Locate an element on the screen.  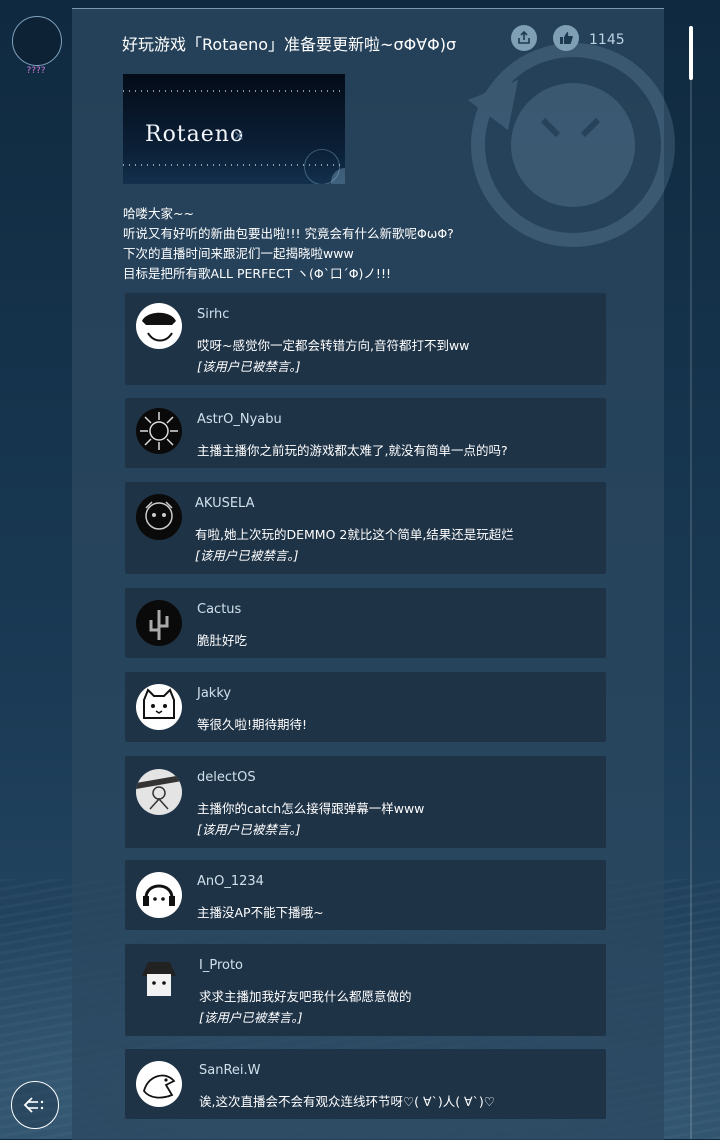
avatar-hooded-icon is located at coordinates (159, 979).